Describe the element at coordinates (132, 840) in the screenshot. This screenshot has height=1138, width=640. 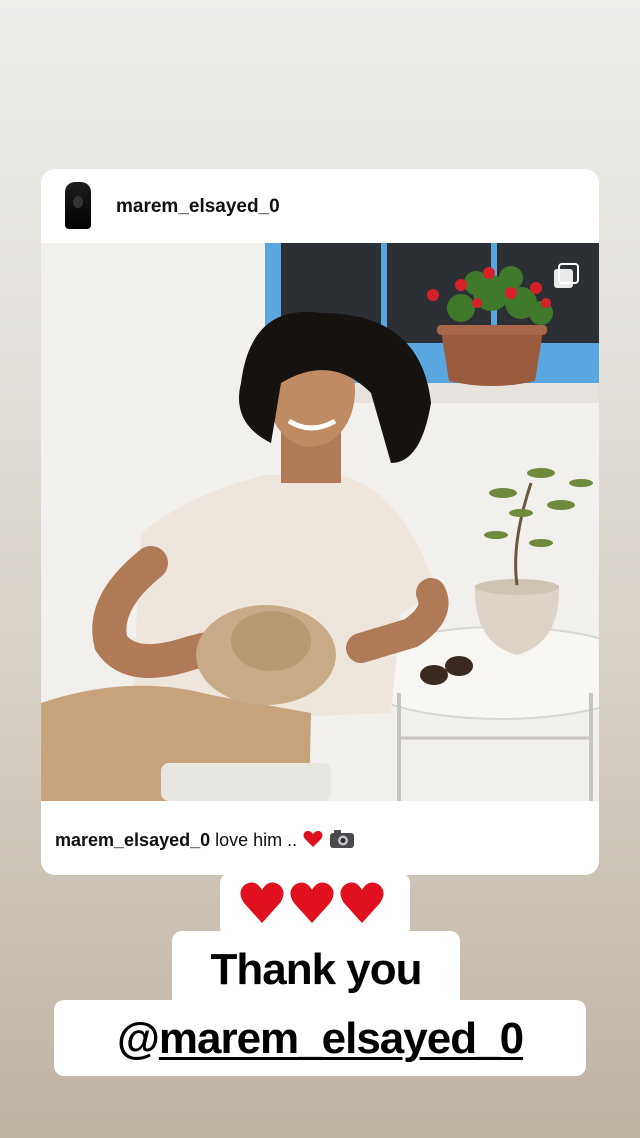
I see `caption-username: marem_elsayed_0` at that location.